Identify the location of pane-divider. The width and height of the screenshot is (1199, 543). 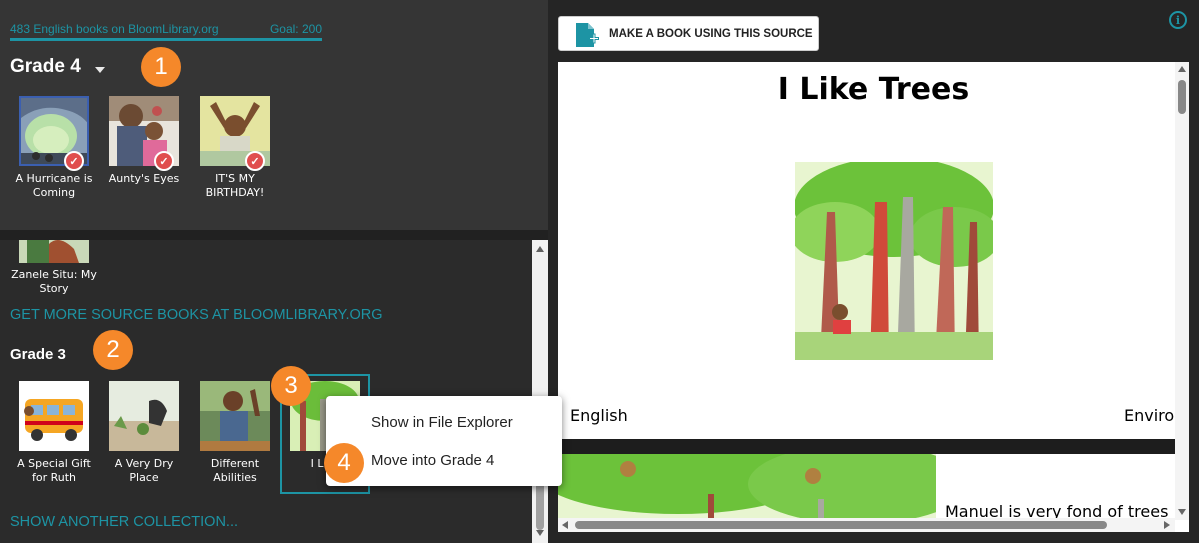
(274, 235).